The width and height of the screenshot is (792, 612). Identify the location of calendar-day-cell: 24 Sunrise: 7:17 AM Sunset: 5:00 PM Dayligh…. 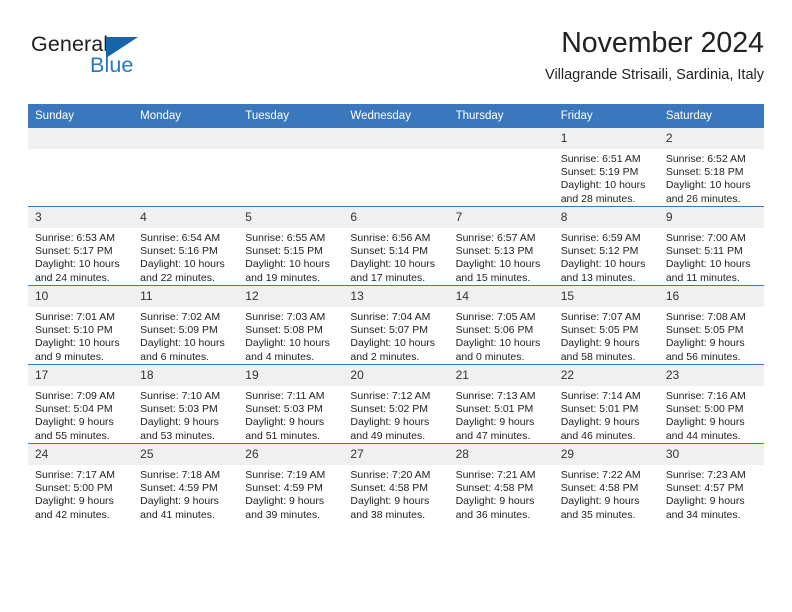
(81, 482).